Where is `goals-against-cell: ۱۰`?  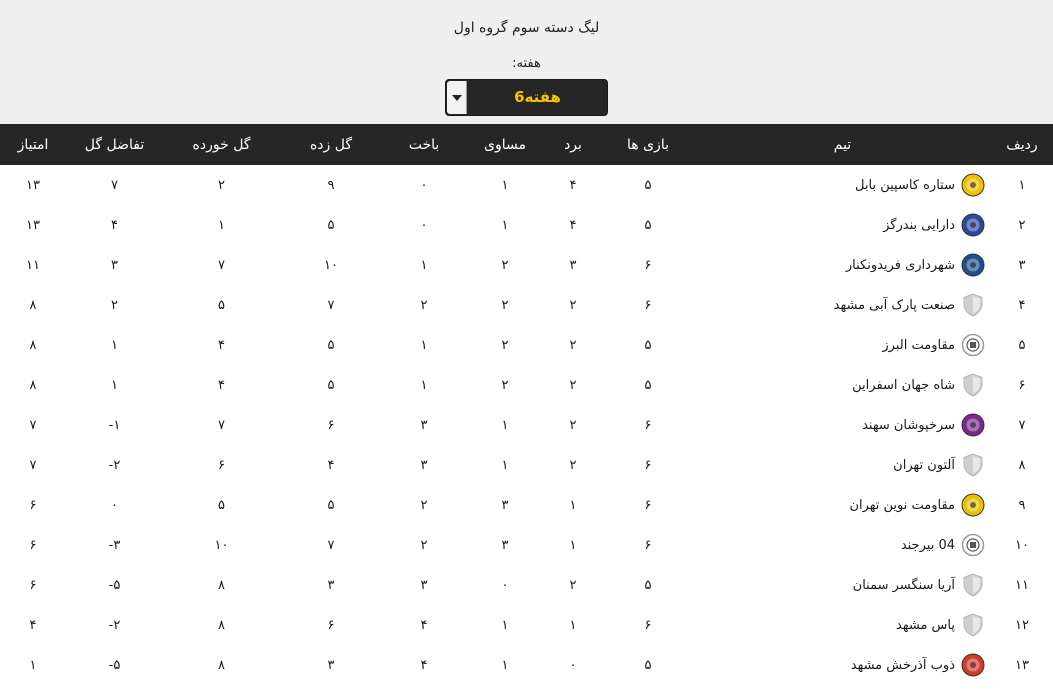
goals-against-cell: ۱۰ is located at coordinates (221, 545).